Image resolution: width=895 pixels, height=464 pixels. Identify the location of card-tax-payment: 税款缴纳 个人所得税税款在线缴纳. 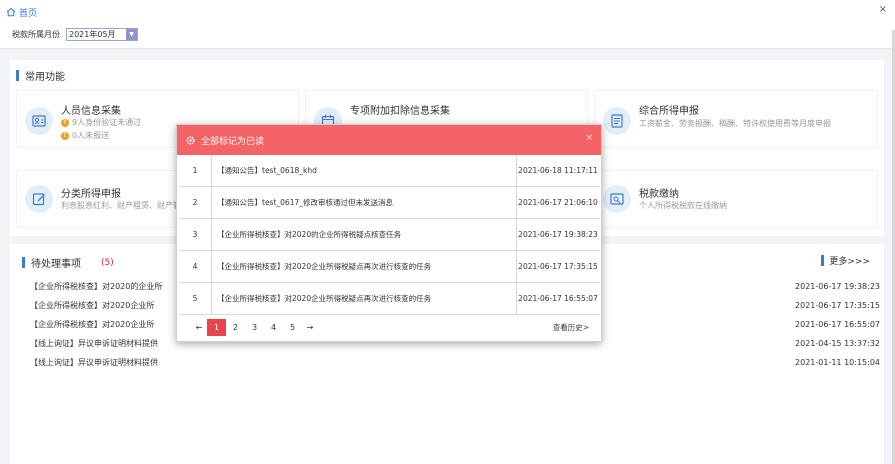
(736, 199).